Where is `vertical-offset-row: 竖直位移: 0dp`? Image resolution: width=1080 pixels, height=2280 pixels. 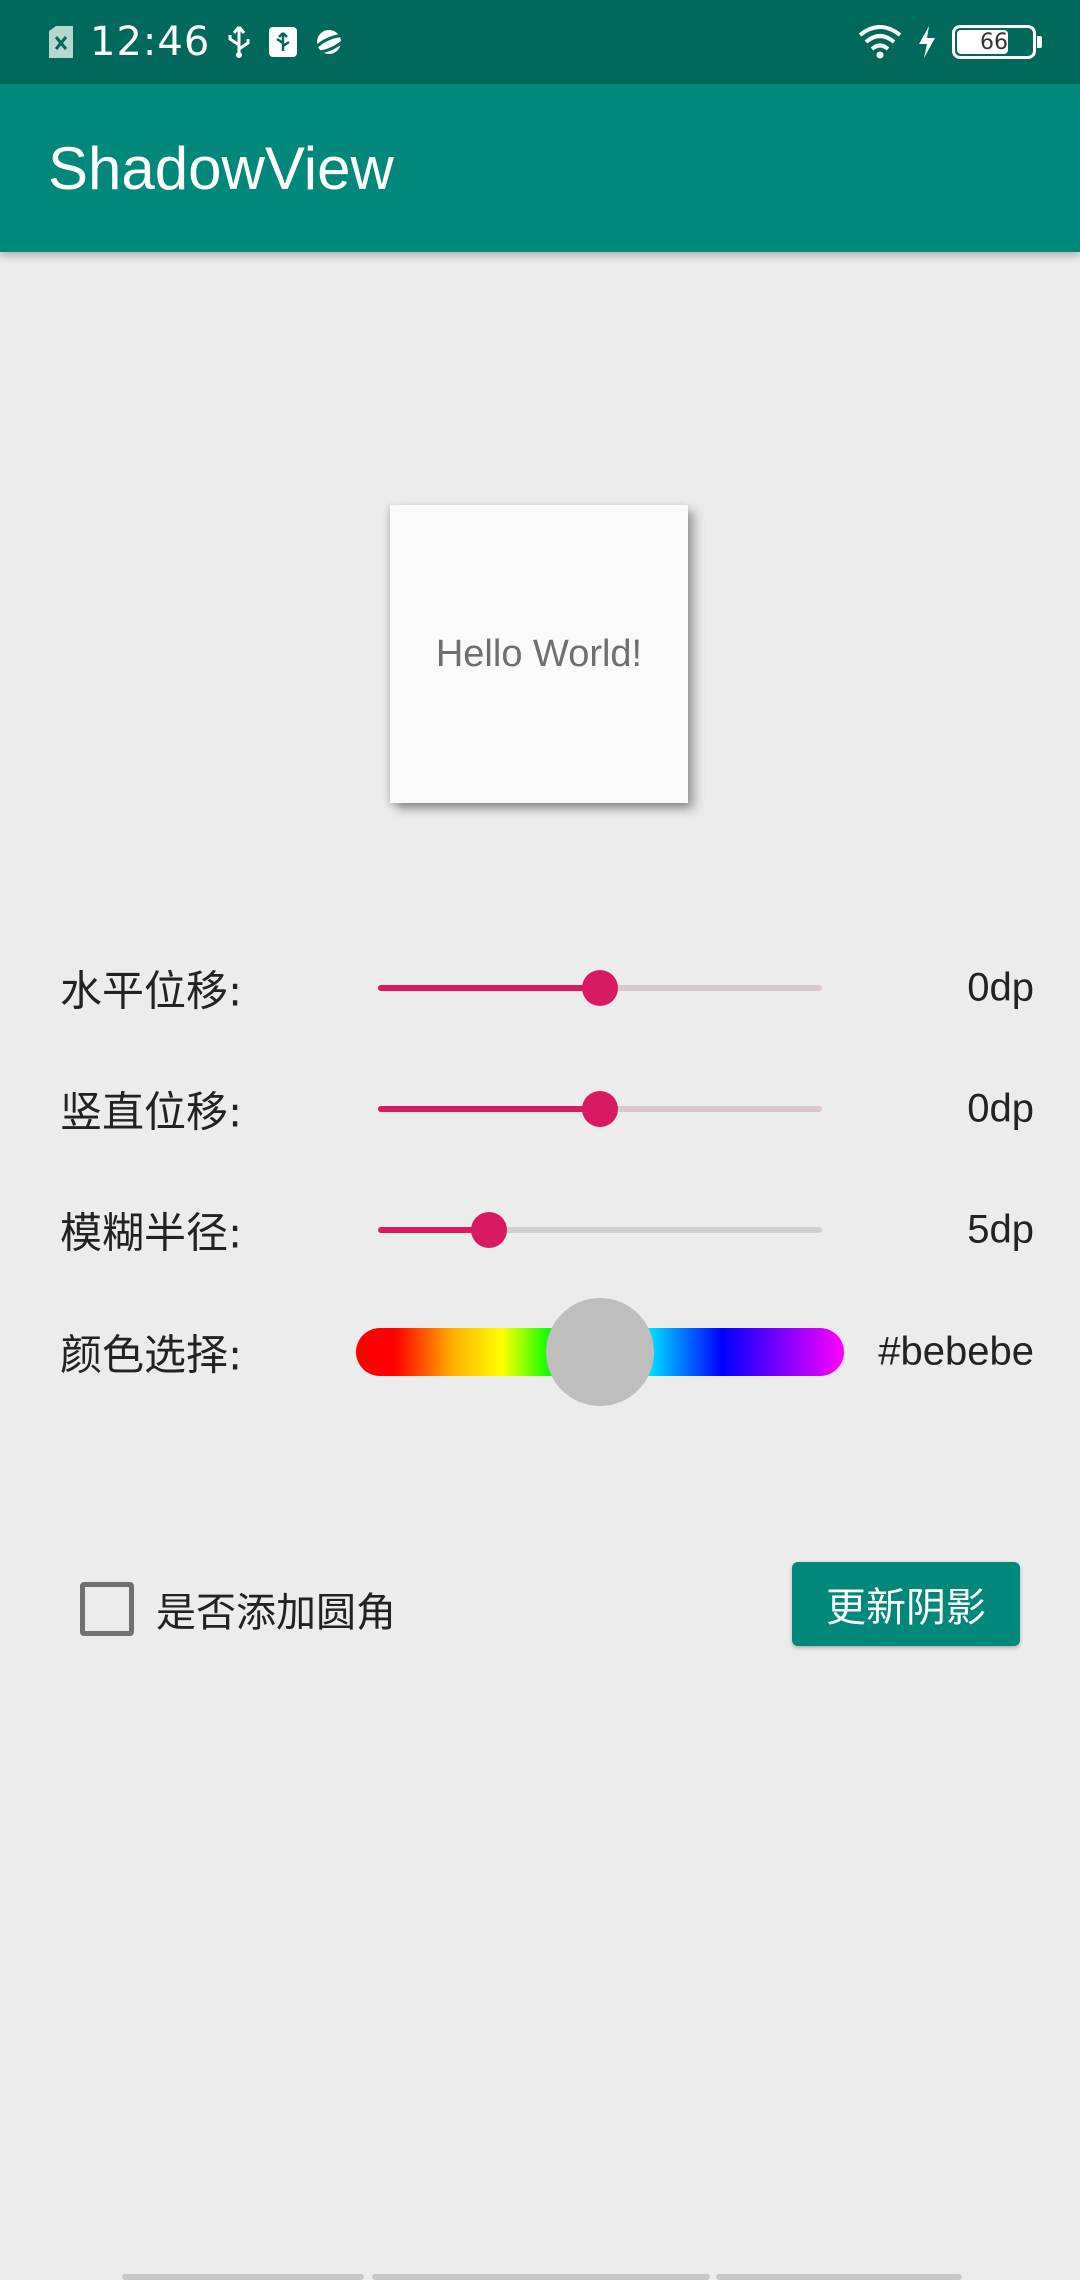 vertical-offset-row: 竖直位移: 0dp is located at coordinates (540, 1109).